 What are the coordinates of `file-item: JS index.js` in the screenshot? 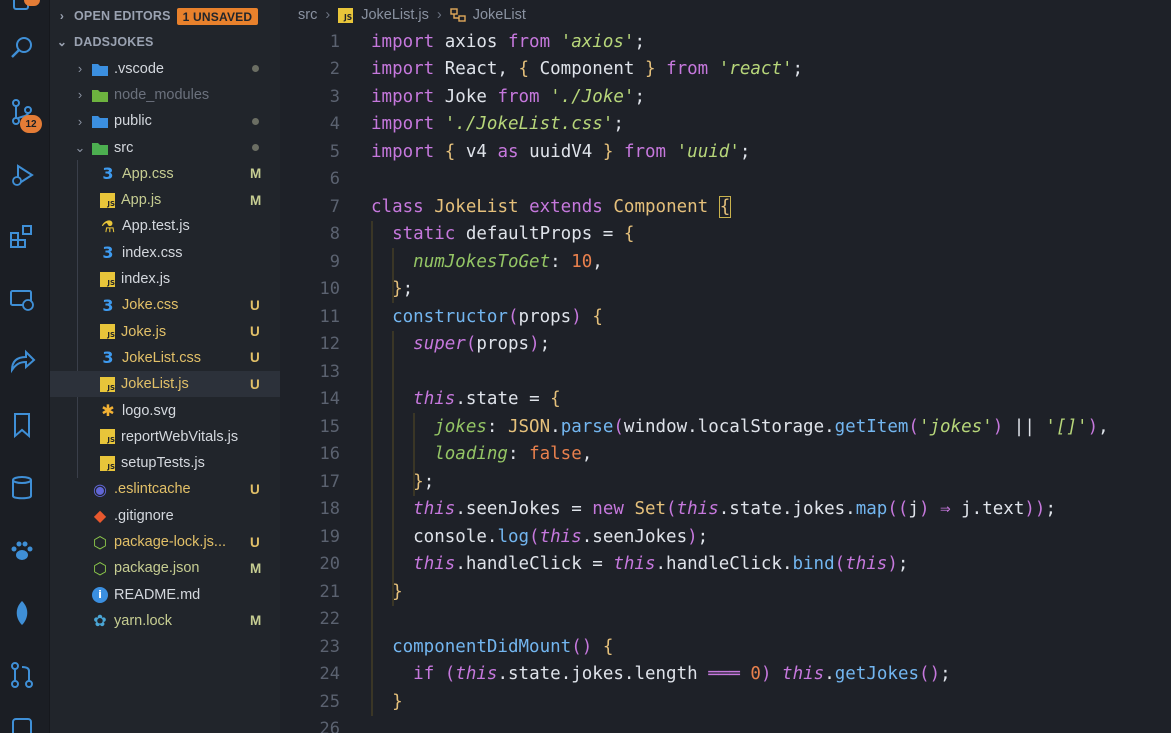 It's located at (165, 279).